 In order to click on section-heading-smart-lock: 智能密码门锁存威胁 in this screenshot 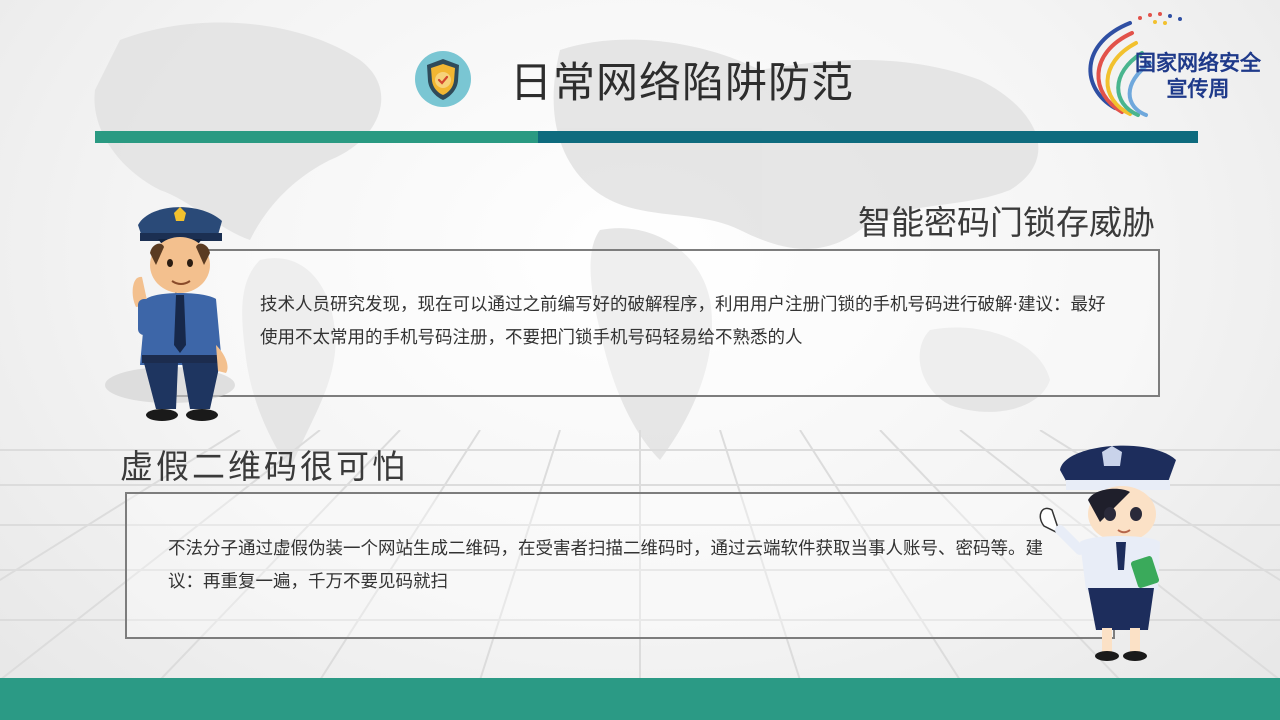, I will do `click(1006, 222)`.